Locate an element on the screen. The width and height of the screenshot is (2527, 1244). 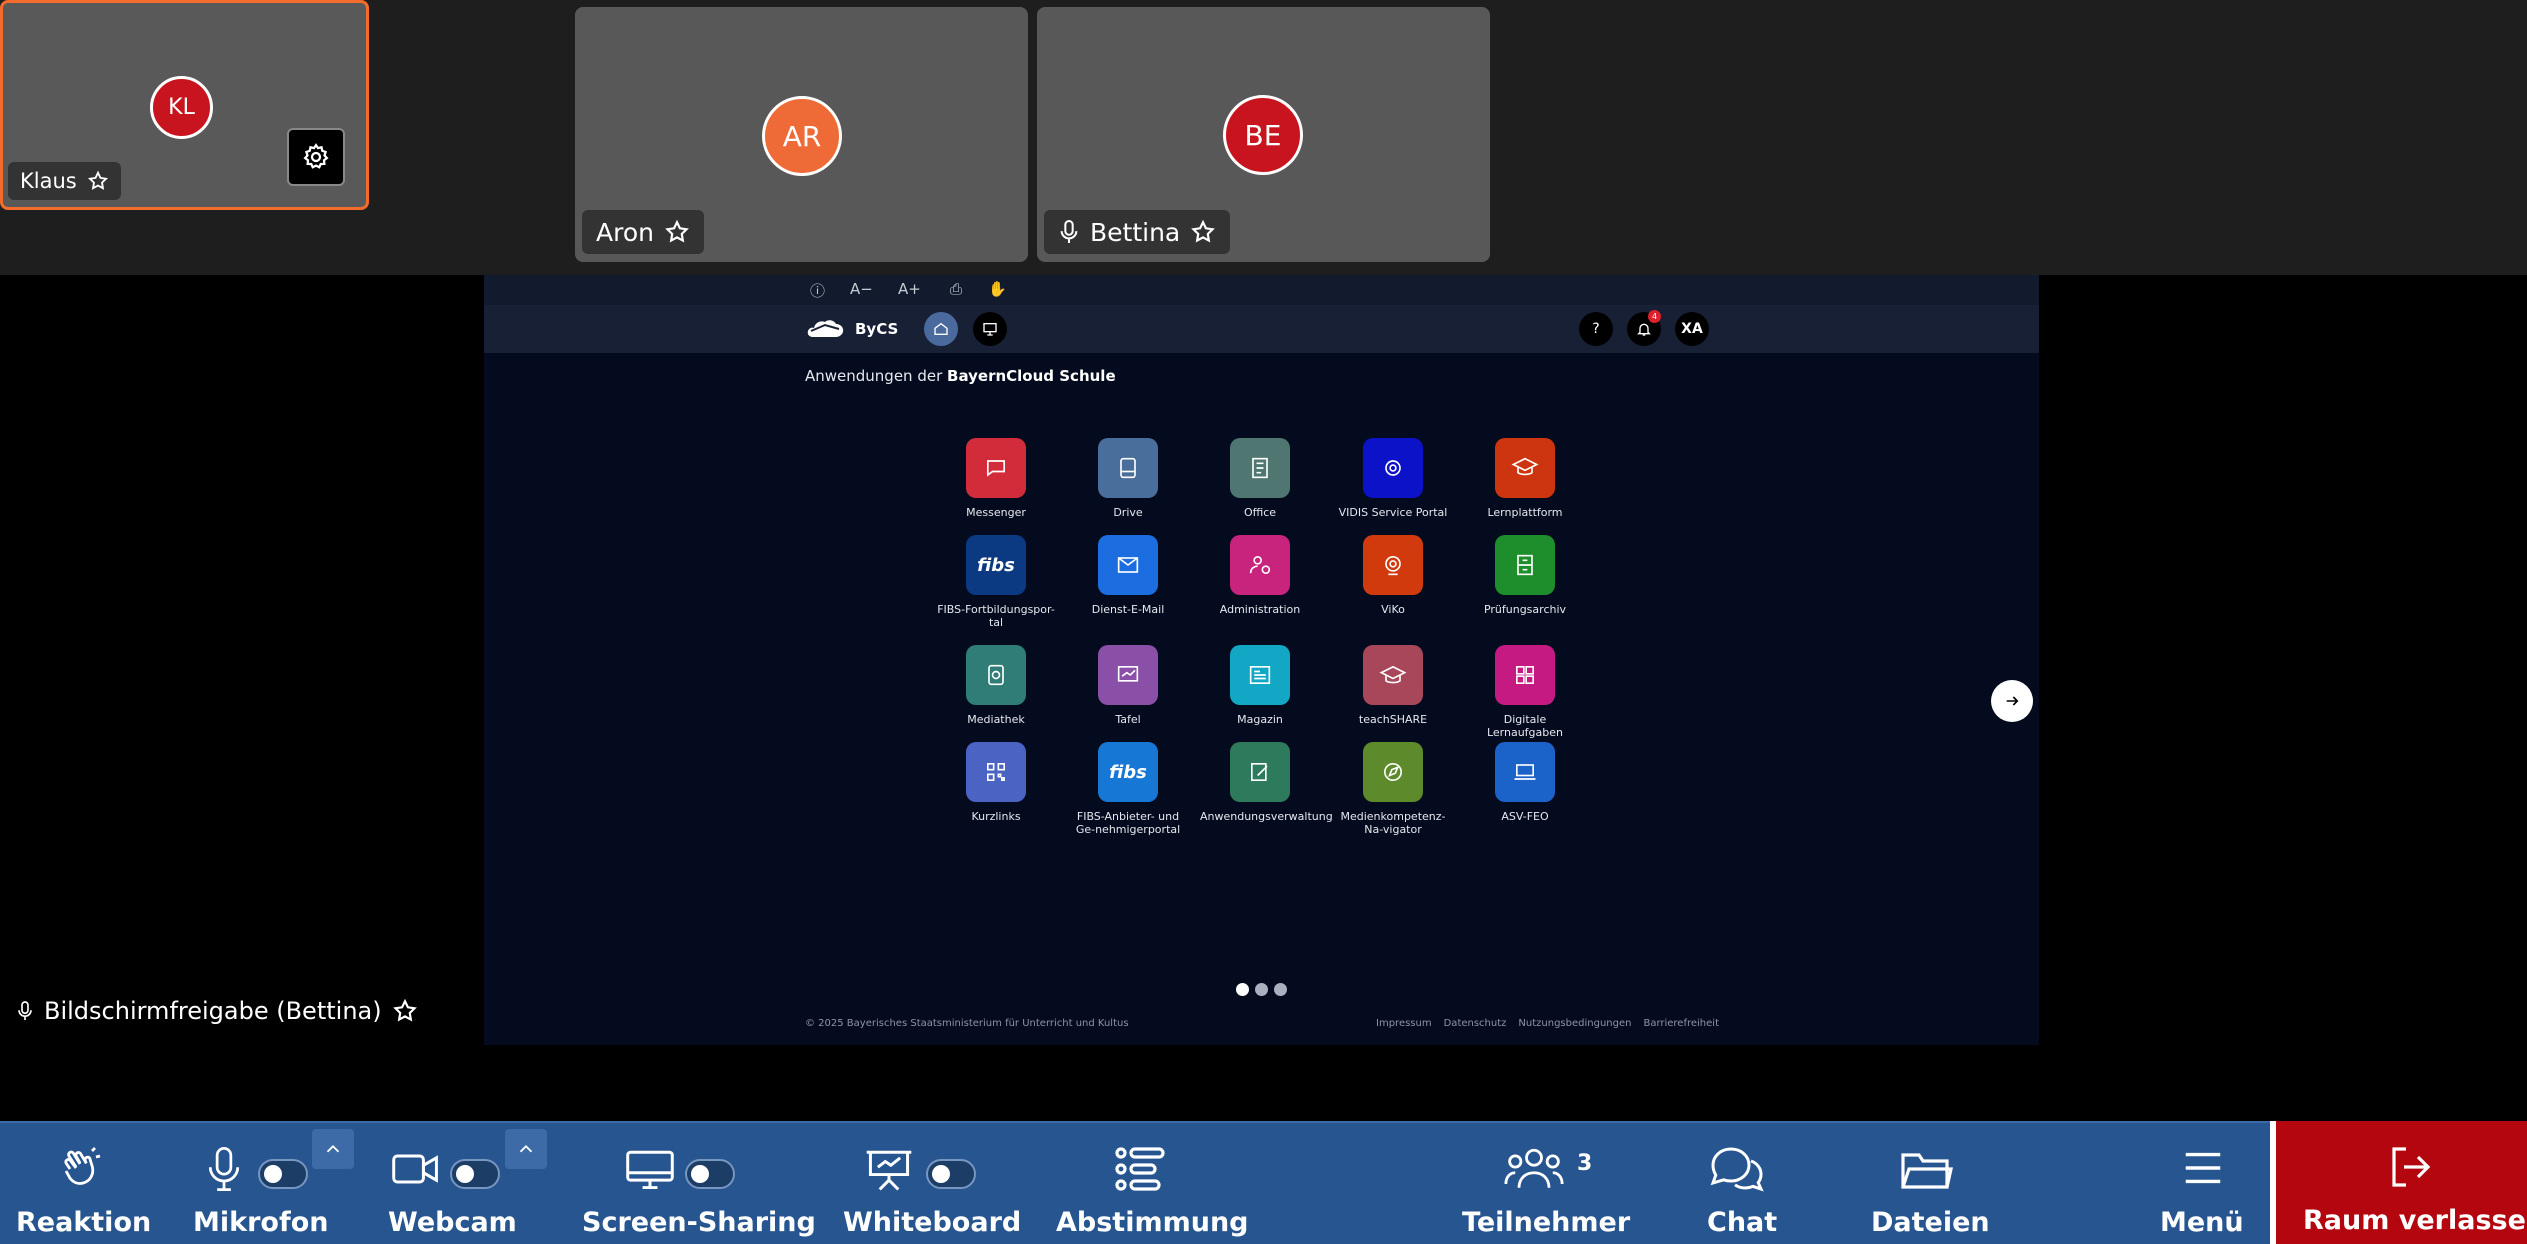
monitor-icon is located at coordinates (650, 1170).